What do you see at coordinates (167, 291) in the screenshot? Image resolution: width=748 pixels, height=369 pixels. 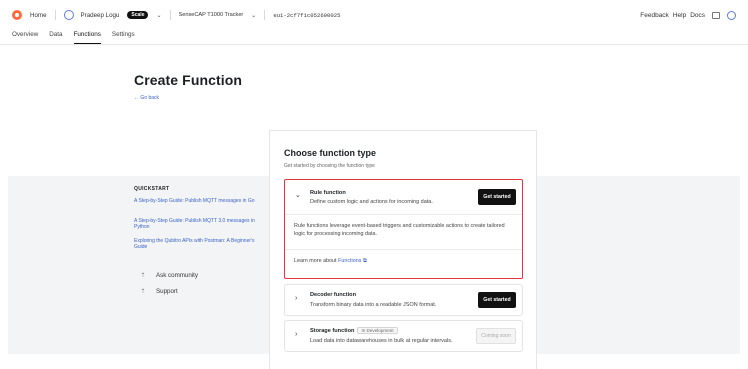 I see `support-label: Support` at bounding box center [167, 291].